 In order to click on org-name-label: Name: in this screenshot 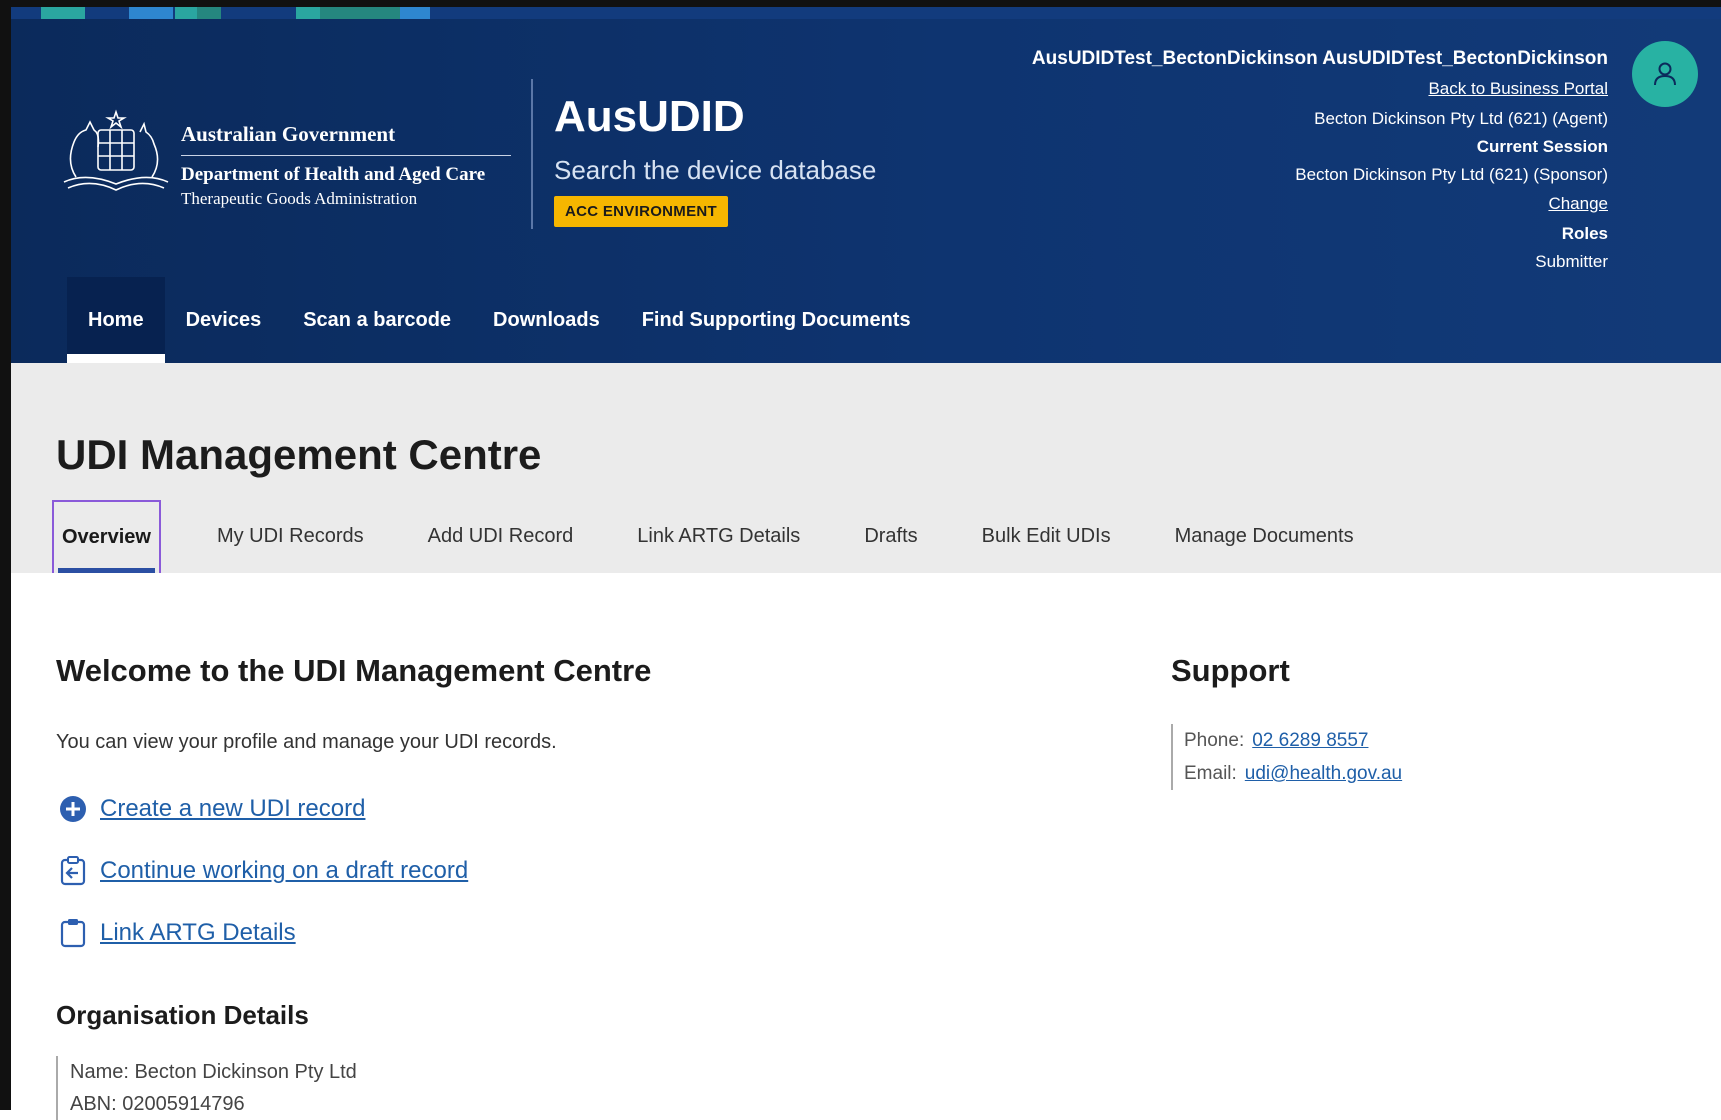, I will do `click(99, 1072)`.